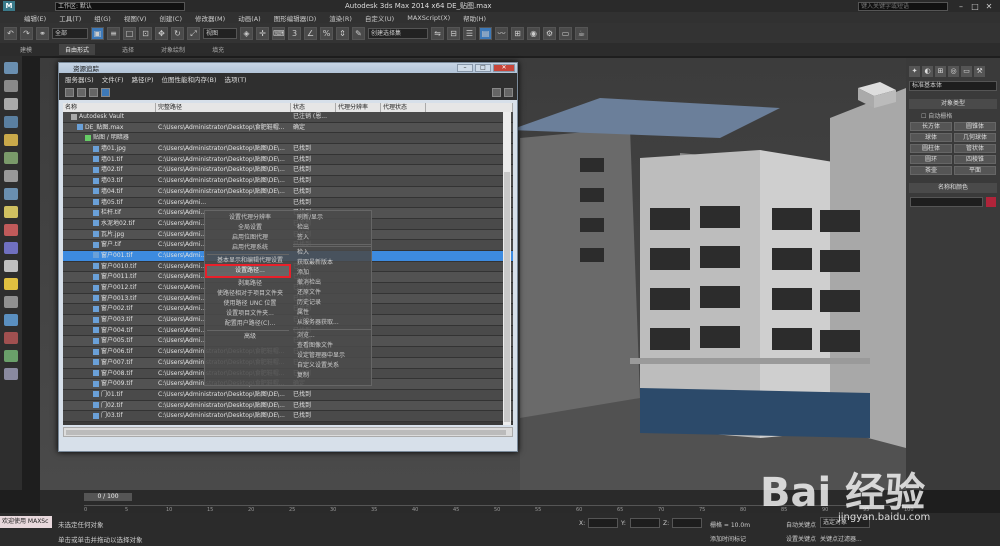 Image resolution: width=1000 pixels, height=546 pixels. I want to click on add-time-tag: 添加时间标记, so click(728, 538).